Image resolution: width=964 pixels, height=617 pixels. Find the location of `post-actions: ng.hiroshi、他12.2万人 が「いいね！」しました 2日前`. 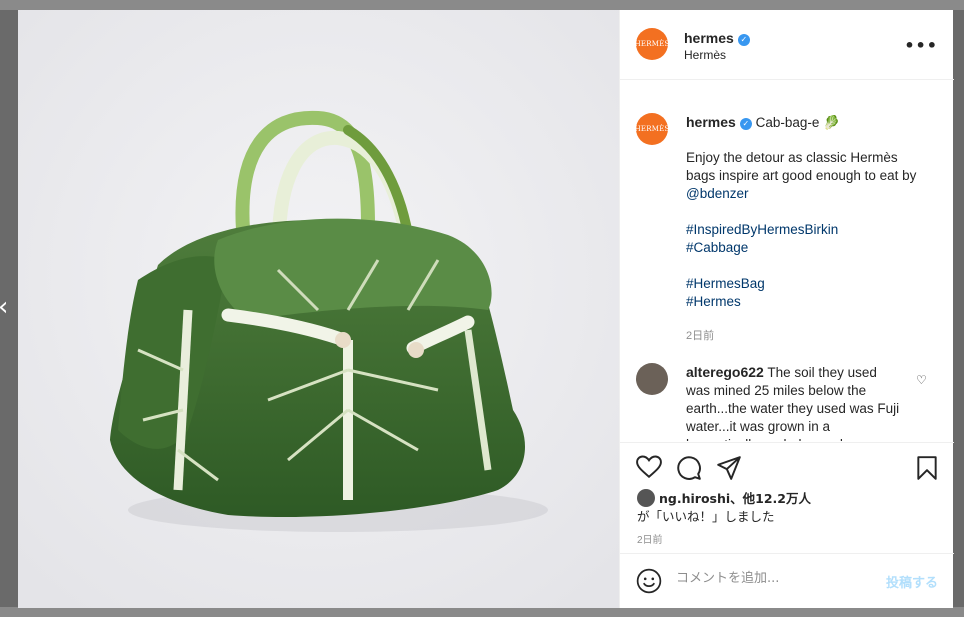

post-actions: ng.hiroshi、他12.2万人 が「いいね！」しました 2日前 is located at coordinates (787, 497).